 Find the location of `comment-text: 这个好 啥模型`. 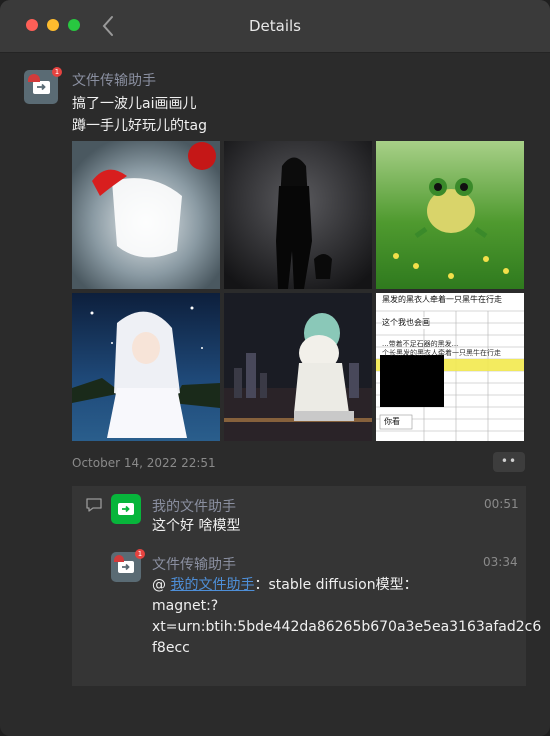

comment-text: 这个好 啥模型 is located at coordinates (196, 526).